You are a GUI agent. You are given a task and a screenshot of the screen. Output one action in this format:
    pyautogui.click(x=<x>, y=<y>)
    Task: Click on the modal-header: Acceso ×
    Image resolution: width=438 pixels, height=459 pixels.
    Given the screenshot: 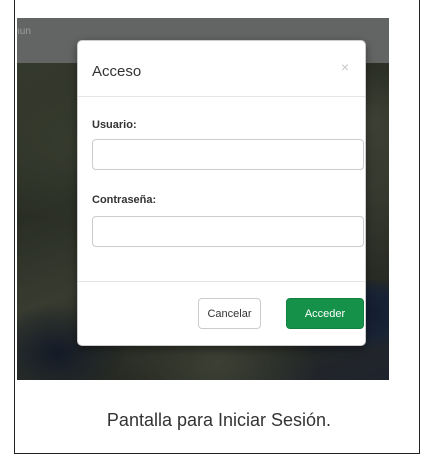 What is the action you would take?
    pyautogui.click(x=221, y=69)
    